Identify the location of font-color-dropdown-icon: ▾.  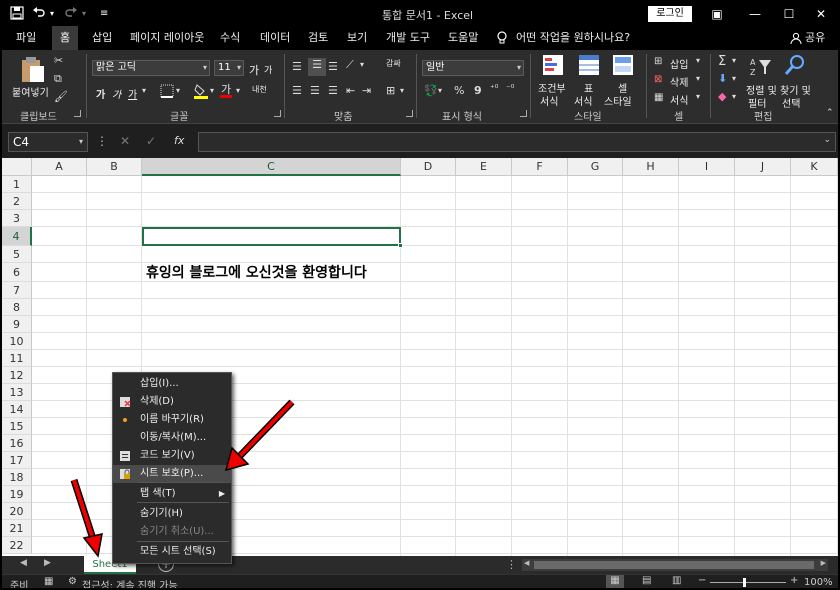
(238, 90).